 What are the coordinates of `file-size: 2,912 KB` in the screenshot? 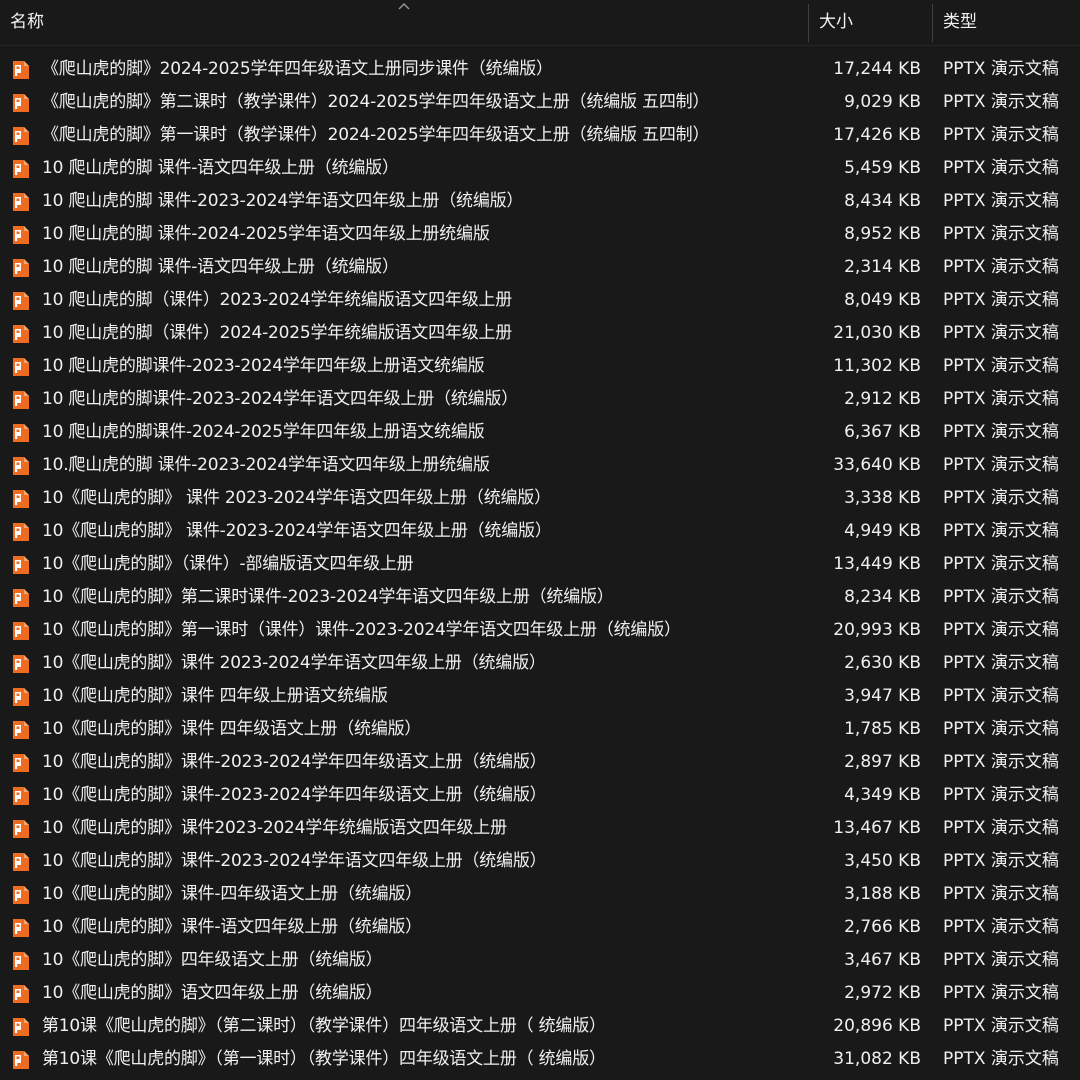 It's located at (882, 399).